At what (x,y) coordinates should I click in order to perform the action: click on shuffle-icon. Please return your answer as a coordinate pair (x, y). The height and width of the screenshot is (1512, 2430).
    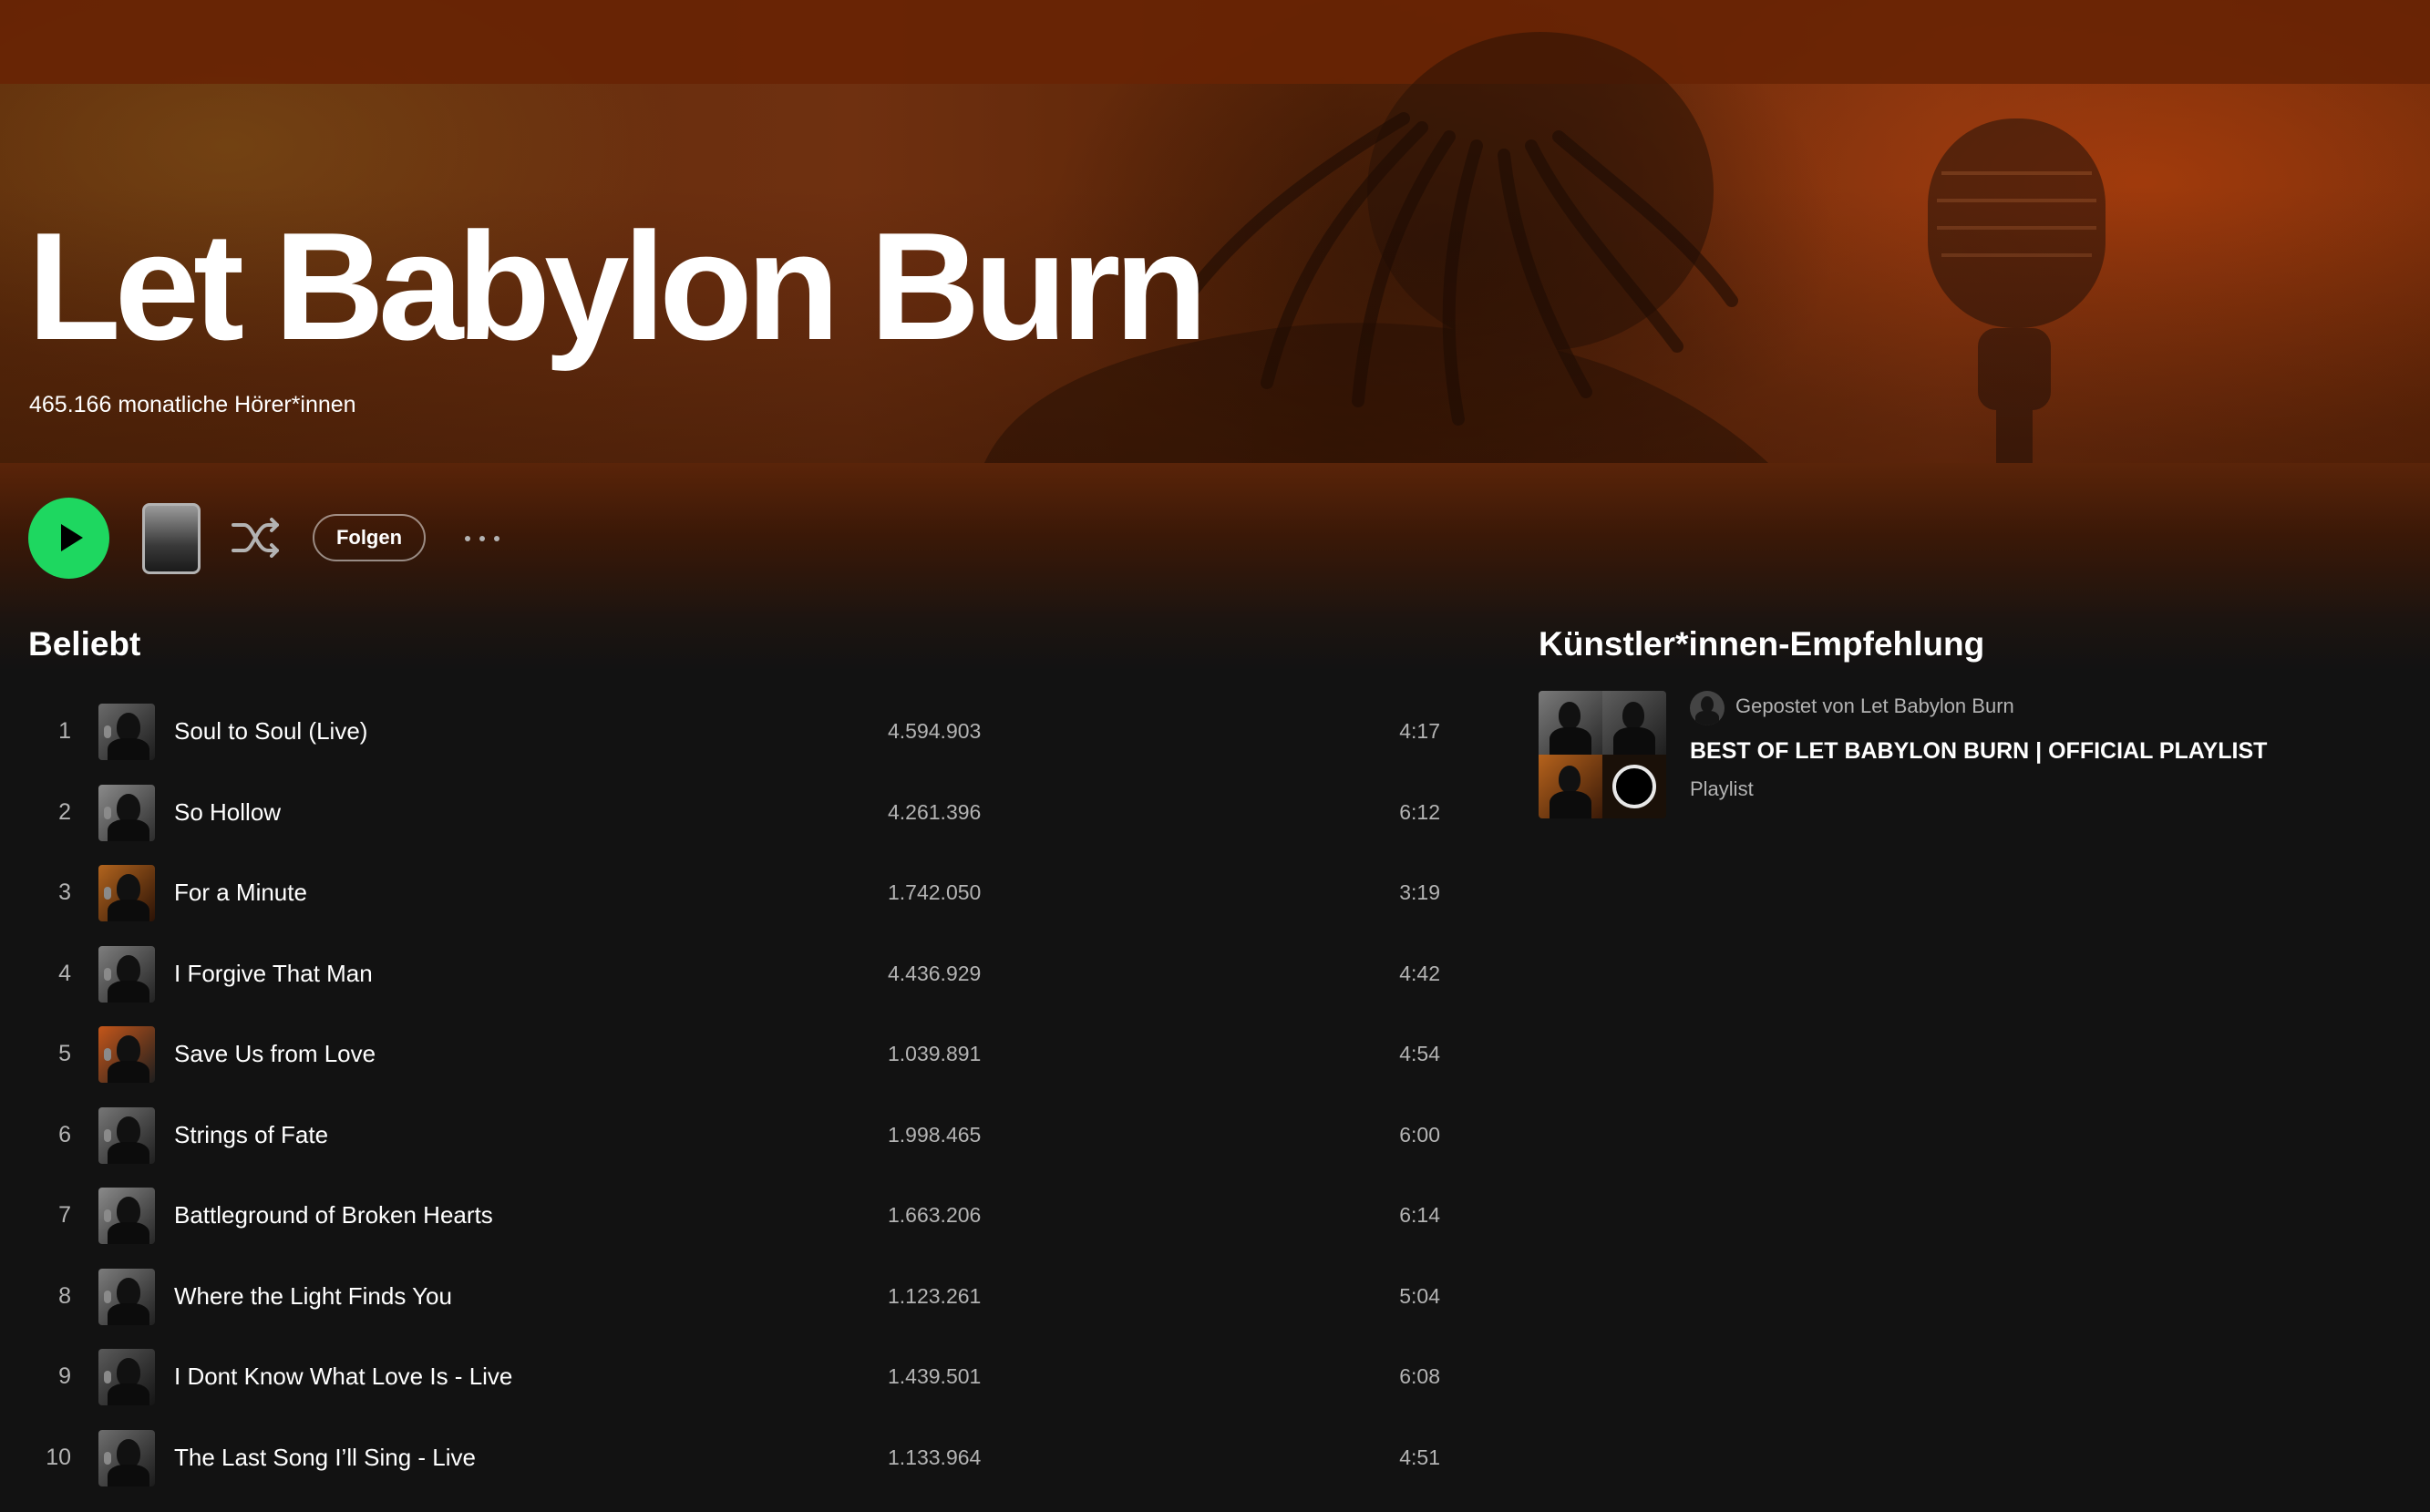
    Looking at the image, I should click on (255, 538).